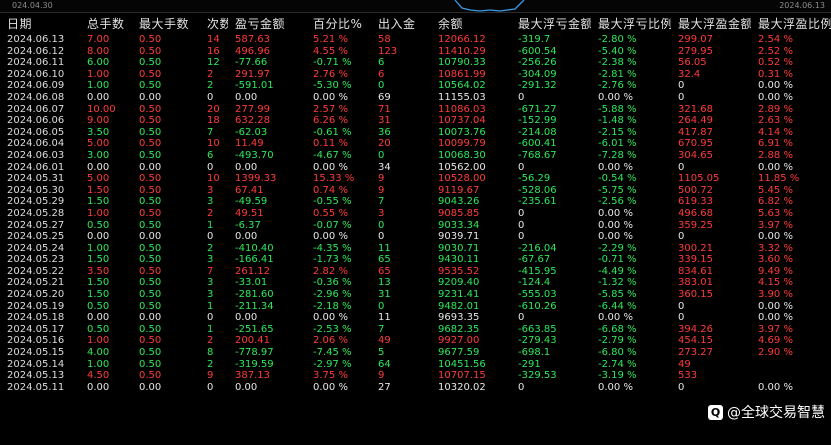 The height and width of the screenshot is (445, 831). What do you see at coordinates (401, 24) in the screenshot?
I see `header-col-flow: 出入金` at bounding box center [401, 24].